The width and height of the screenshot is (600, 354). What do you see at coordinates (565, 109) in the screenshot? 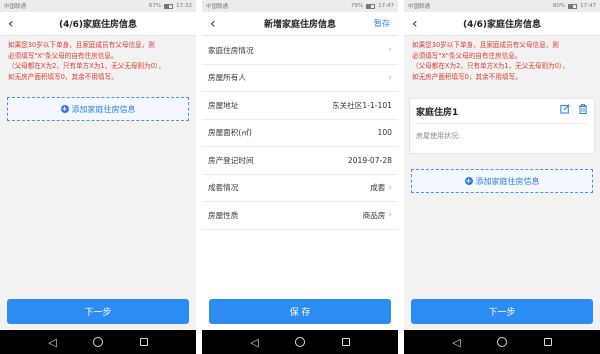
I see `edit-icon` at bounding box center [565, 109].